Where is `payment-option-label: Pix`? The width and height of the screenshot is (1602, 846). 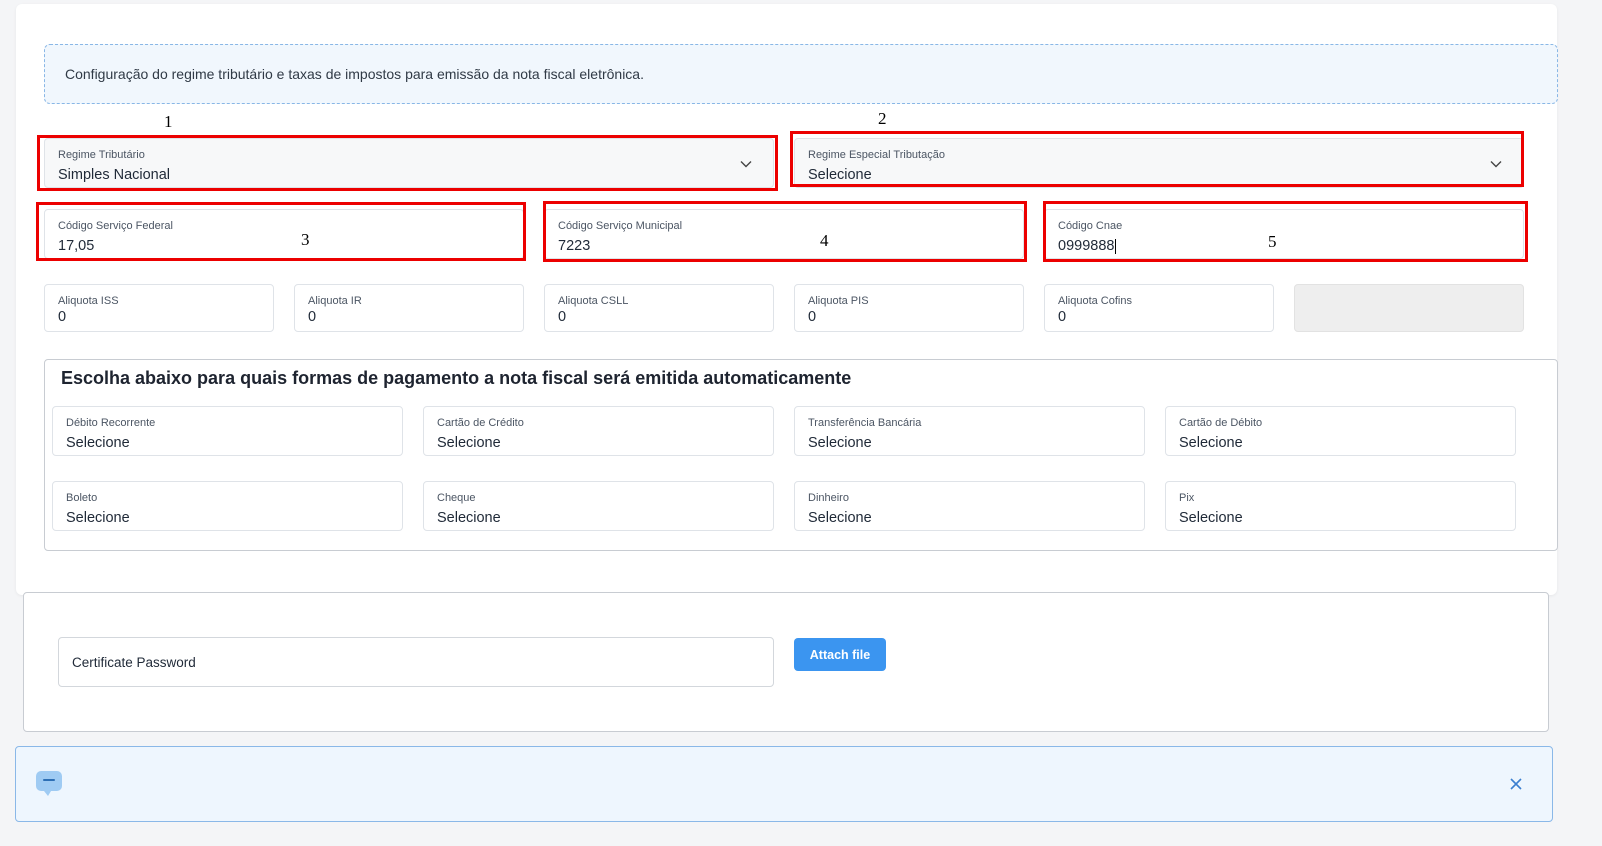 payment-option-label: Pix is located at coordinates (1187, 498).